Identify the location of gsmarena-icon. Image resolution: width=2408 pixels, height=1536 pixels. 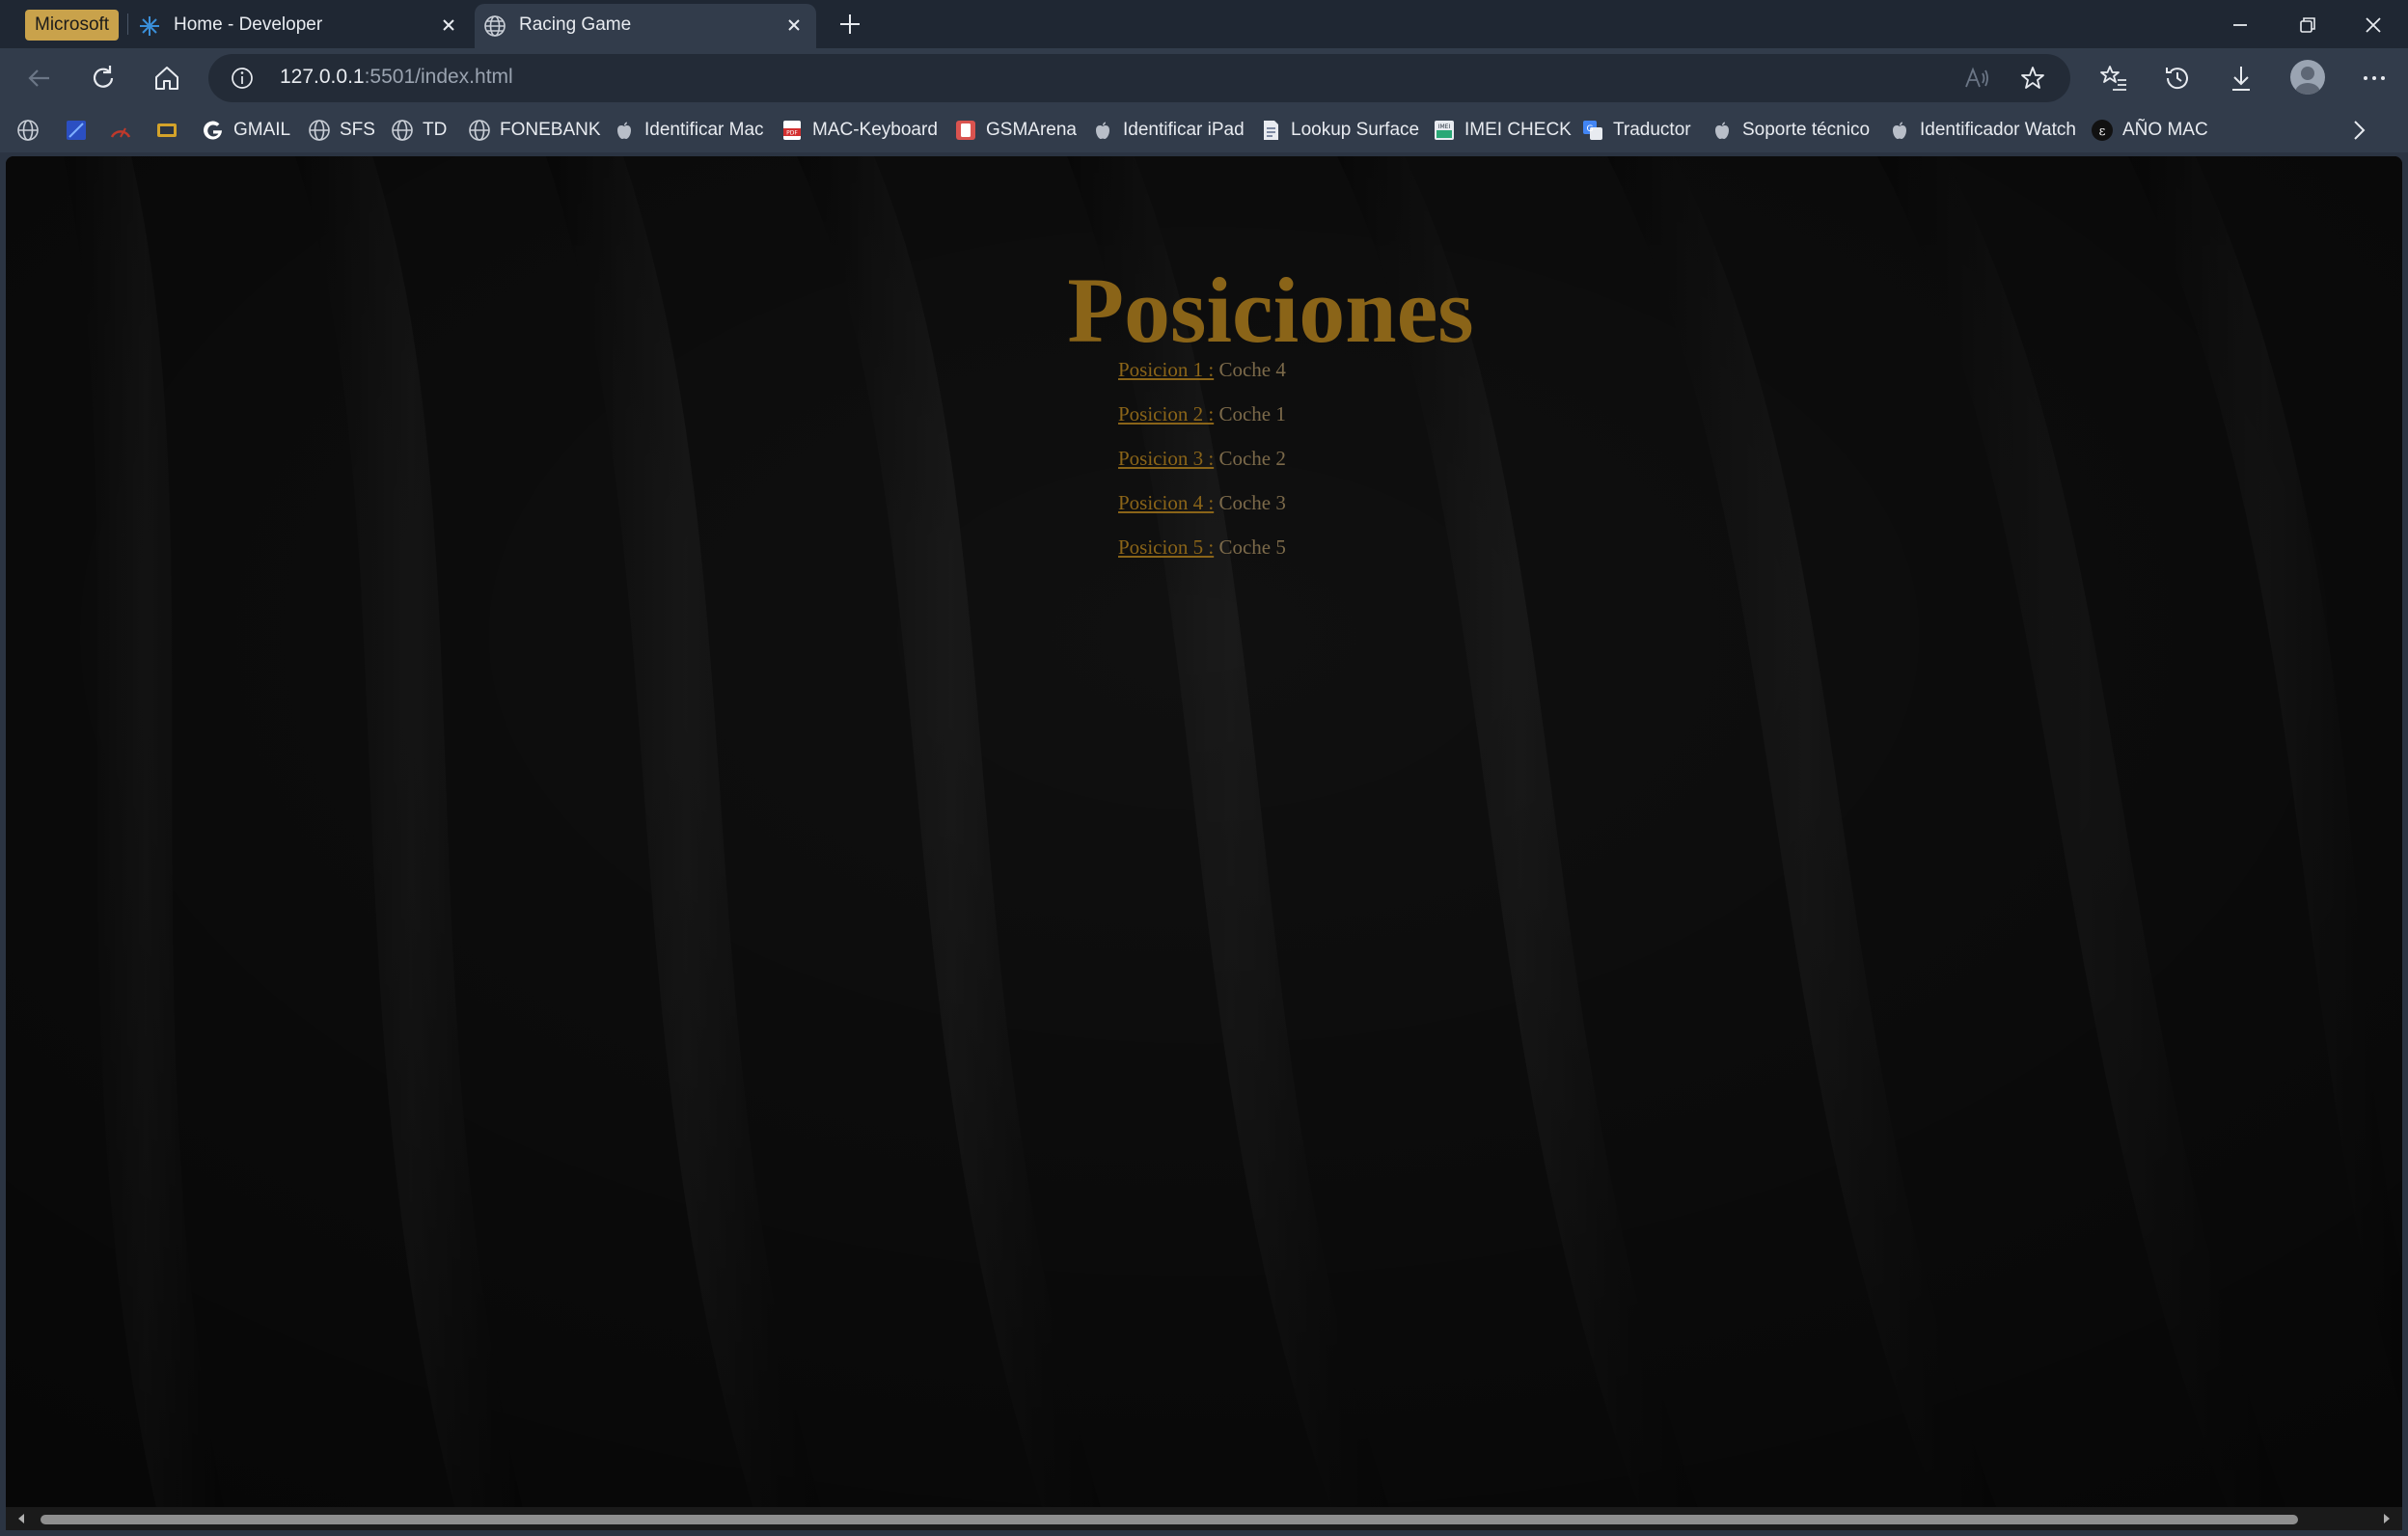
(965, 130).